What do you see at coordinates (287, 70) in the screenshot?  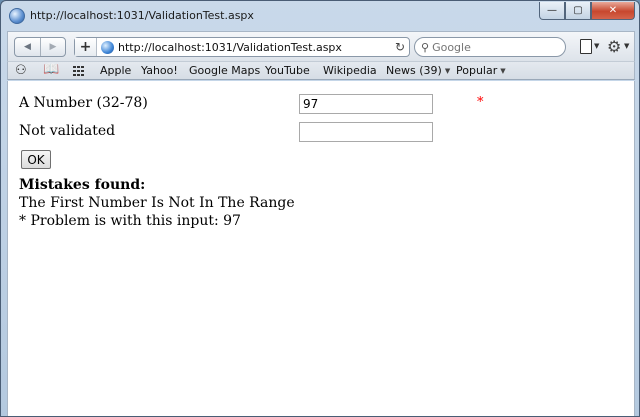 I see `bookmark-youtube: YouTube` at bounding box center [287, 70].